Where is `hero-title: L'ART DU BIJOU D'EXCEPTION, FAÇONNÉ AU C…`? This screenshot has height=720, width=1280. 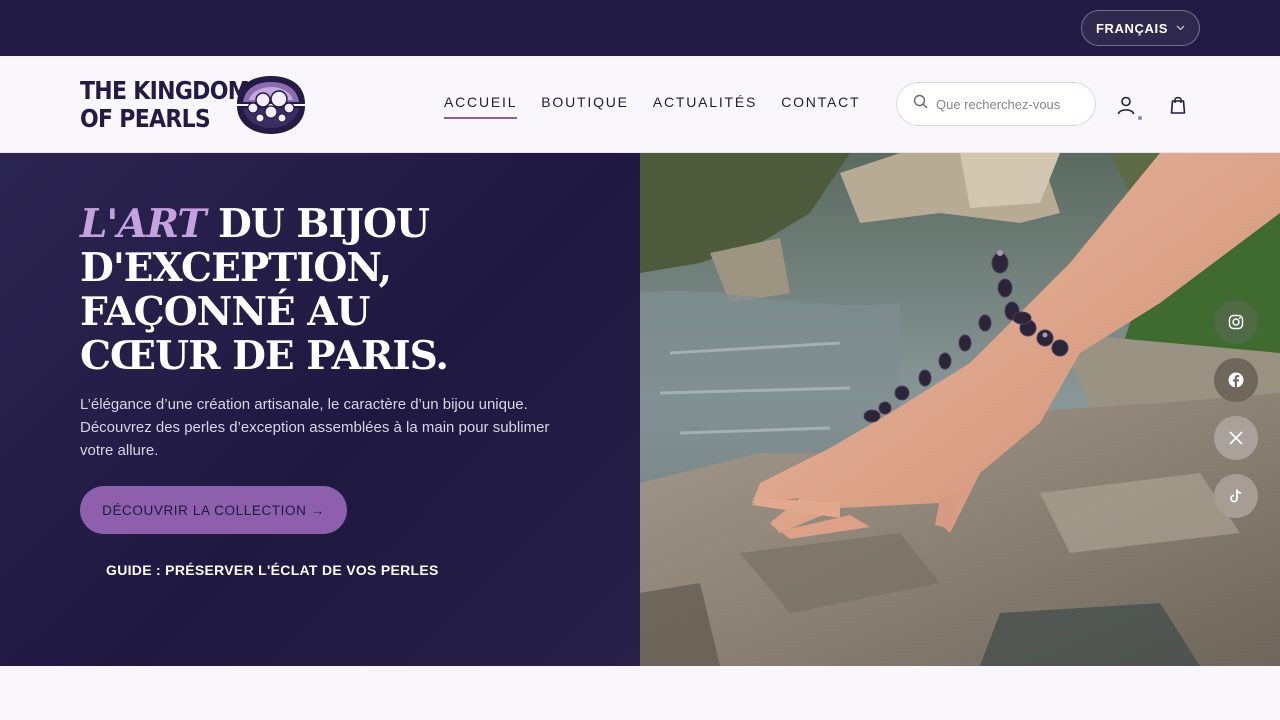 hero-title: L'ART DU BIJOU D'EXCEPTION, FAÇONNÉ AU C… is located at coordinates (290, 290).